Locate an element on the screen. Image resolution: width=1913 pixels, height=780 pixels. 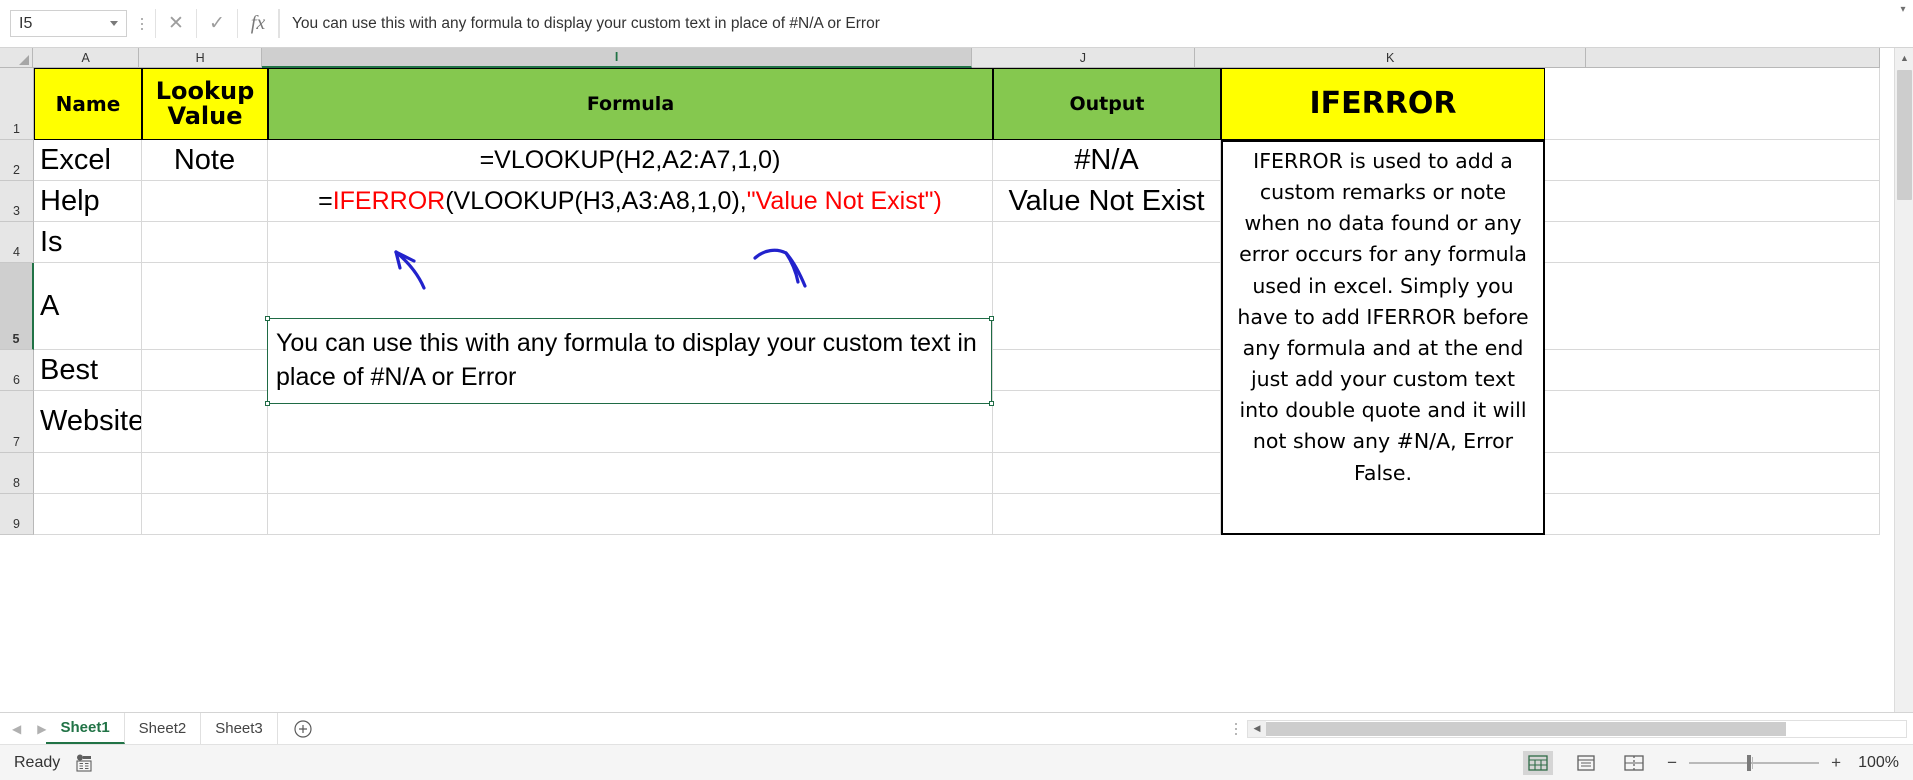
cell-a4: Is is located at coordinates (88, 242).